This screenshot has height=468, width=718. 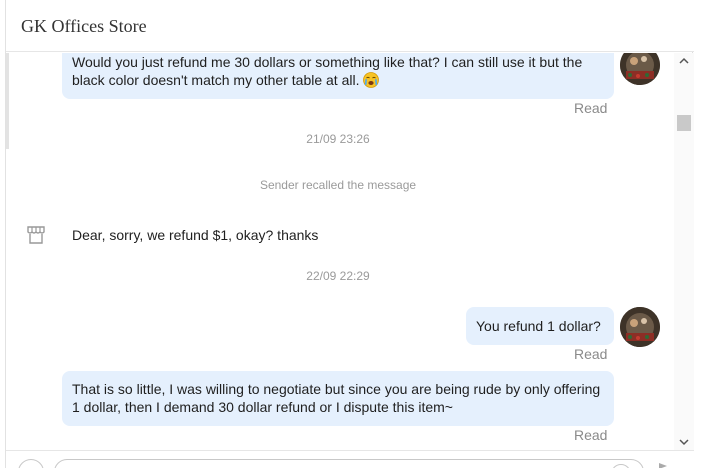 What do you see at coordinates (371, 82) in the screenshot?
I see `crying-face-emoji-icon` at bounding box center [371, 82].